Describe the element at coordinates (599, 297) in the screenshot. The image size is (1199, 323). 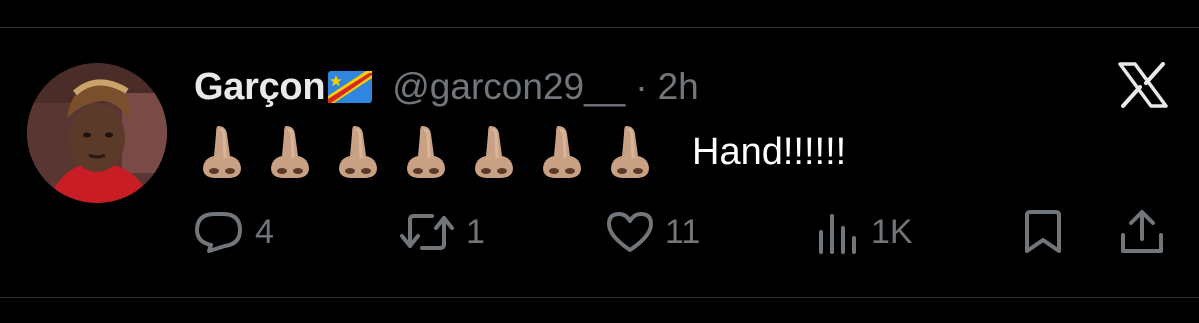
I see `bottom-divider` at that location.